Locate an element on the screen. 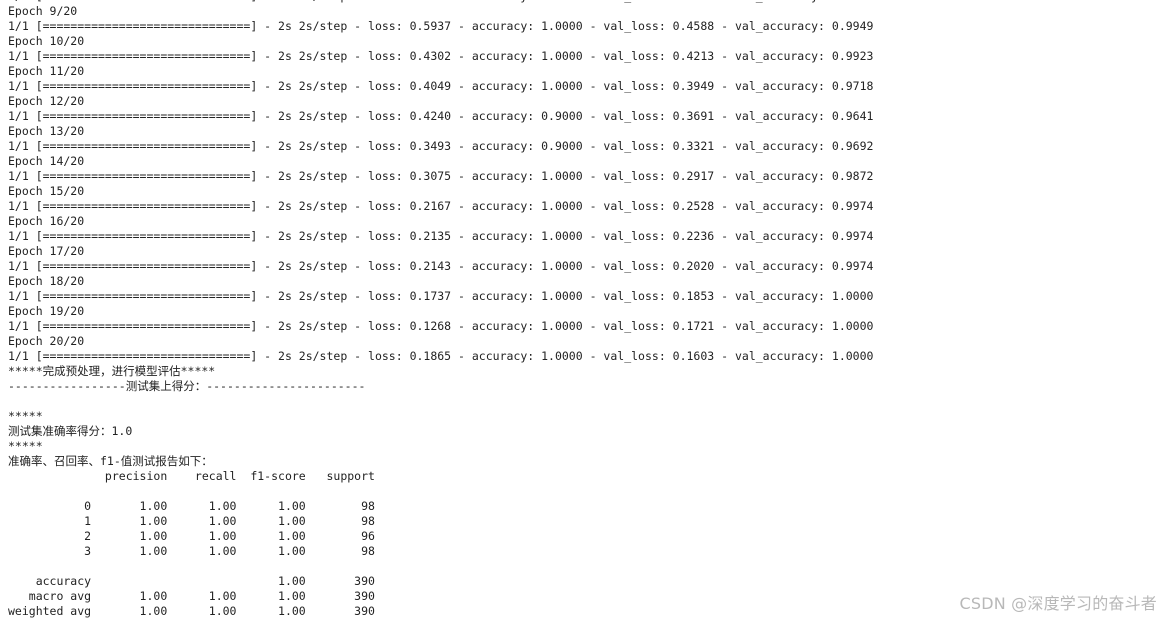  terminal-line: Epoch 15/20 is located at coordinates (46, 191).